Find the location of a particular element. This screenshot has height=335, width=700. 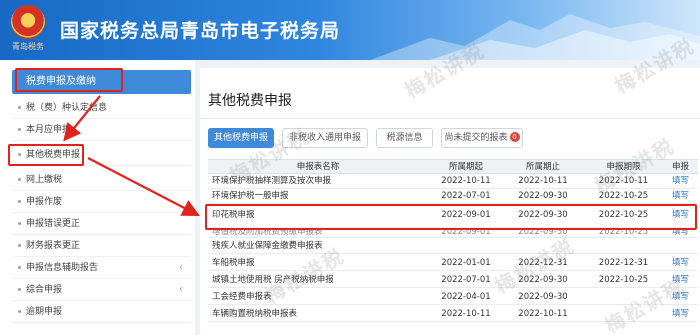

cell-form-name: 残疾人就业保障金缴费申报表 is located at coordinates (267, 246).